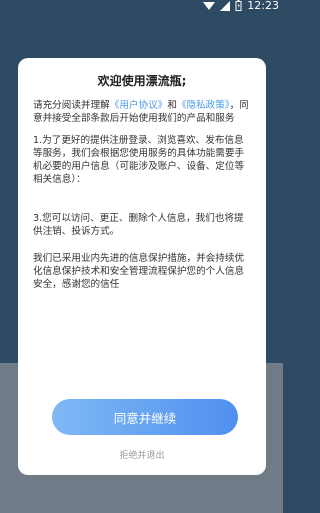 This screenshot has height=513, width=320. Describe the element at coordinates (141, 7) in the screenshot. I see `status-bar: 12:23` at that location.